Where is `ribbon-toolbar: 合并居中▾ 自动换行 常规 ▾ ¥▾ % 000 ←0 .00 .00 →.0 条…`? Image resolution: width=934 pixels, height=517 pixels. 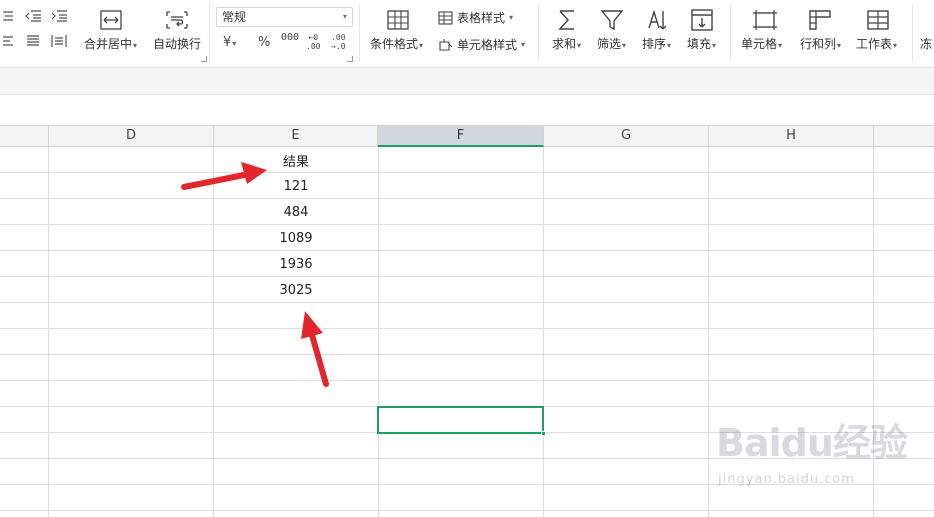
ribbon-toolbar: 合并居中▾ 自动换行 常规 ▾ ¥▾ % 000 ←0 .00 .00 →.0 条… is located at coordinates (467, 34).